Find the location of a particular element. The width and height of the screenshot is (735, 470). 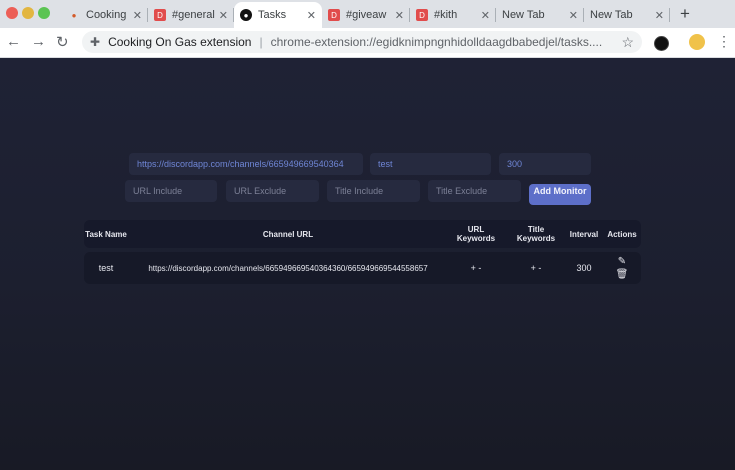

minimize-window-button is located at coordinates (28, 13).